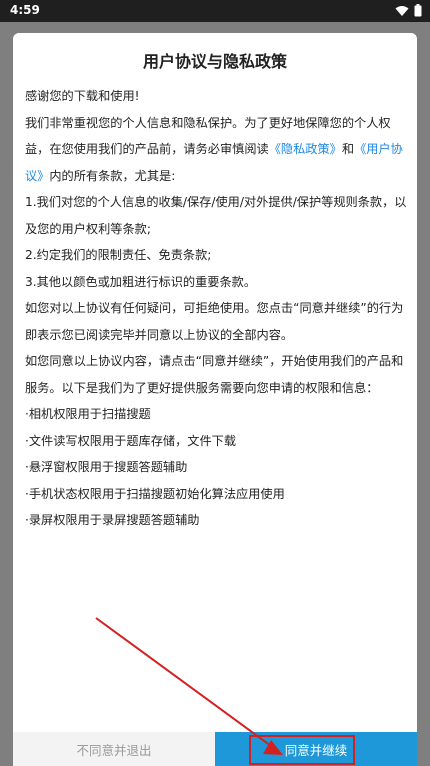 The height and width of the screenshot is (766, 430). I want to click on dialog-footer: 不同意并退出 同意并继续, so click(215, 749).